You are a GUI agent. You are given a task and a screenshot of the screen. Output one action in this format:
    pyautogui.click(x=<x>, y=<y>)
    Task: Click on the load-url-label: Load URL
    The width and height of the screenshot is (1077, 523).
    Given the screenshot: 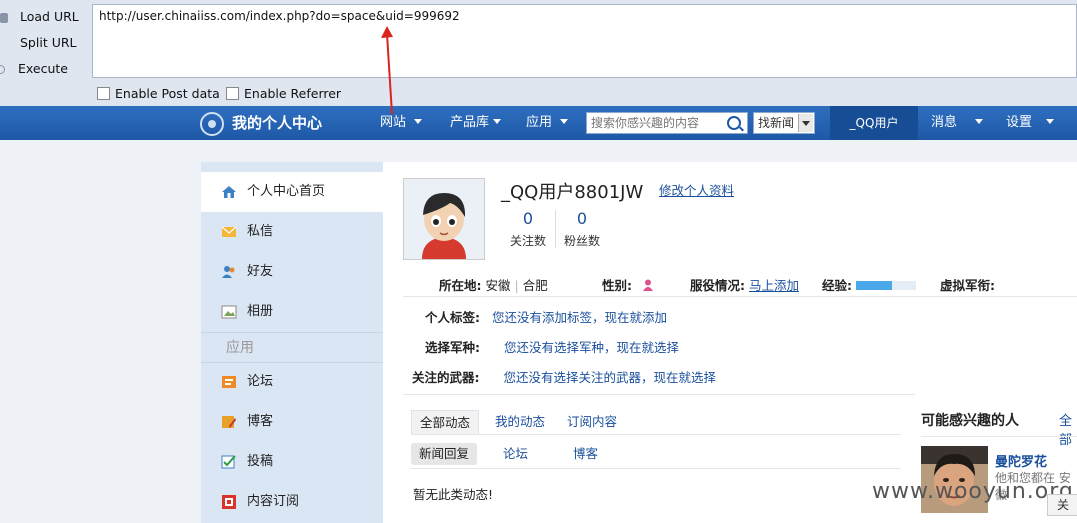 What is the action you would take?
    pyautogui.click(x=49, y=16)
    